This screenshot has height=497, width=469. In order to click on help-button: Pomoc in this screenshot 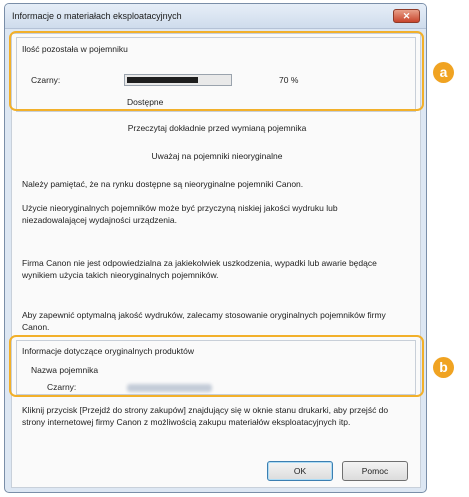, I will do `click(375, 471)`.